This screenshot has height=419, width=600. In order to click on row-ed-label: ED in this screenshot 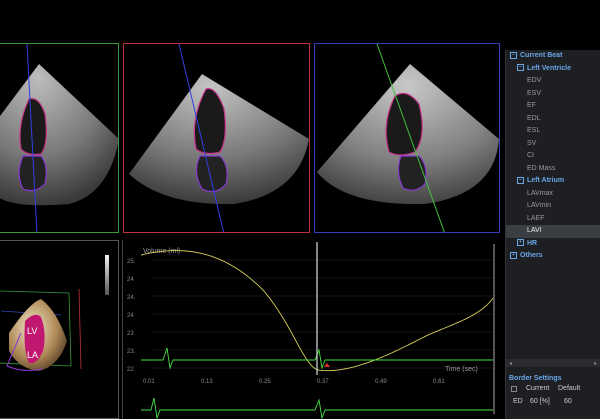, I will do `click(518, 401)`.